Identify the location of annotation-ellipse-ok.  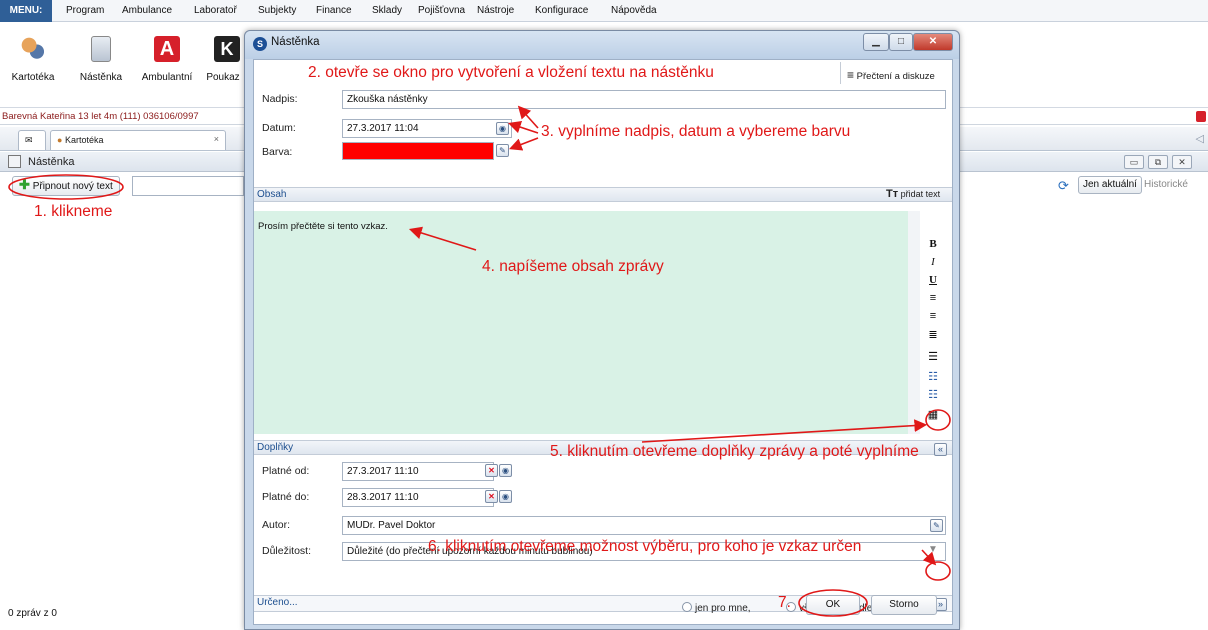
(833, 603).